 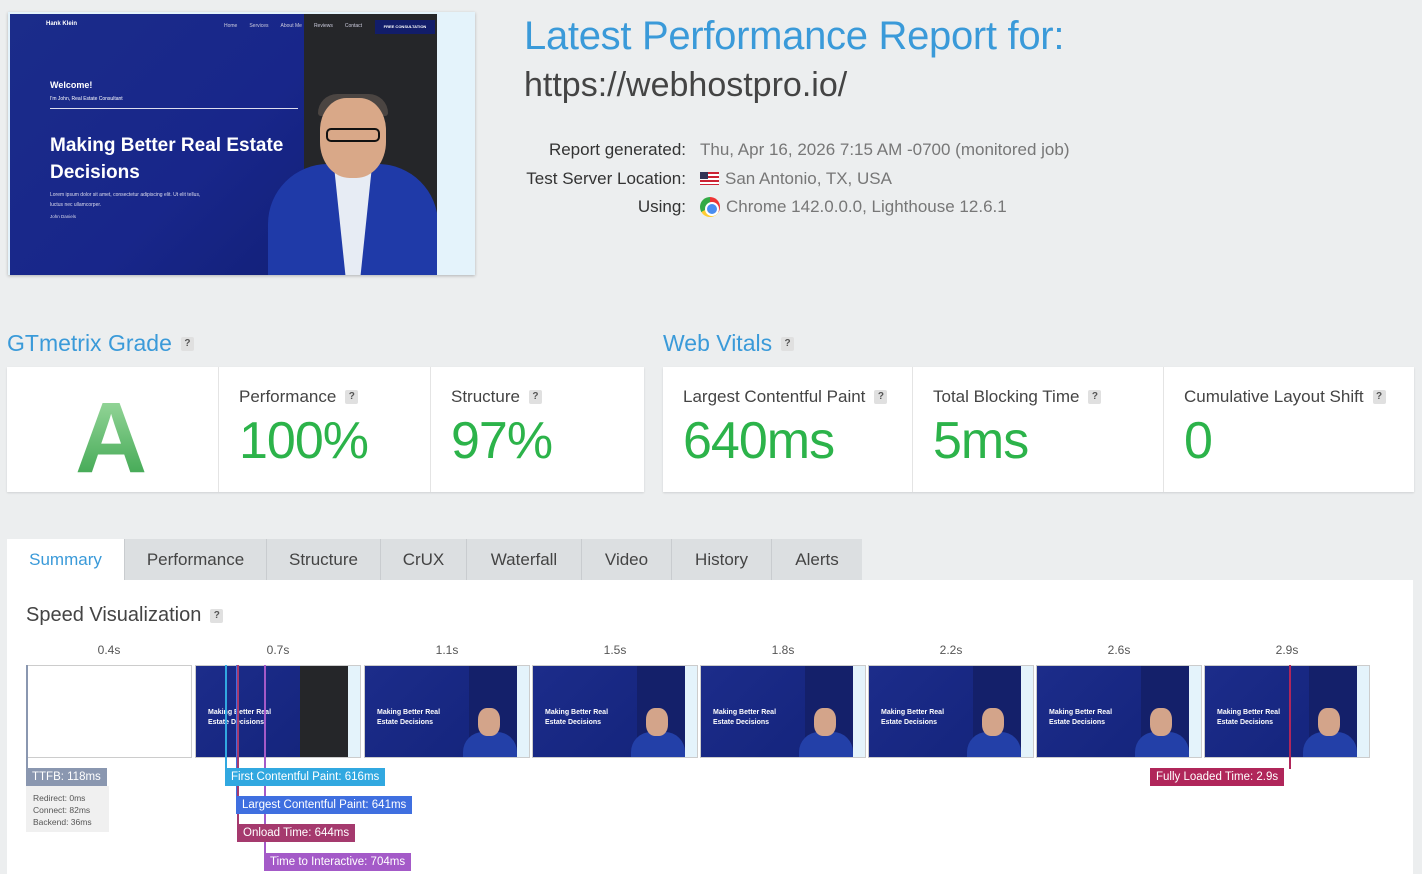 I want to click on speed-title-text: Speed Visualization, so click(x=114, y=615).